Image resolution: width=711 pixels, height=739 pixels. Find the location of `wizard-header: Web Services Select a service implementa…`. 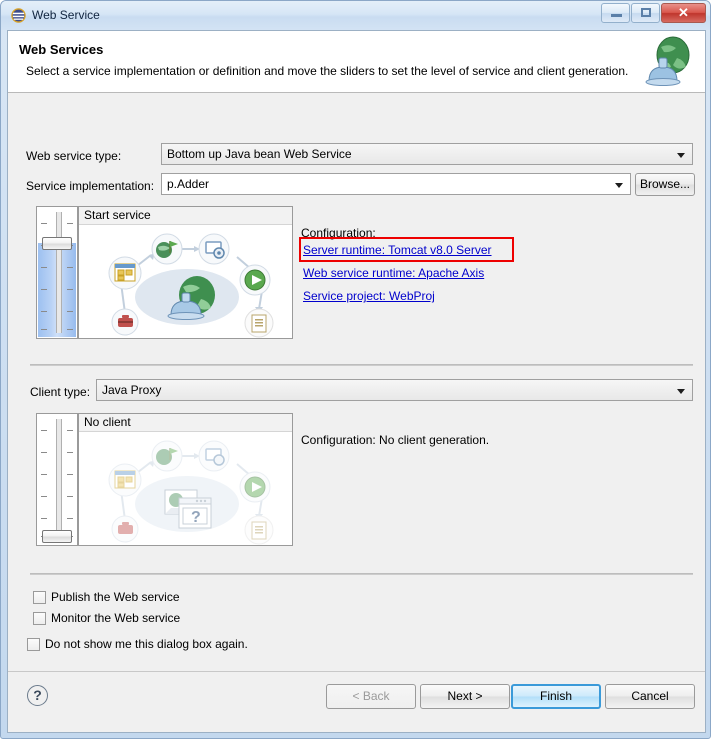

wizard-header: Web Services Select a service implementa… is located at coordinates (356, 62).